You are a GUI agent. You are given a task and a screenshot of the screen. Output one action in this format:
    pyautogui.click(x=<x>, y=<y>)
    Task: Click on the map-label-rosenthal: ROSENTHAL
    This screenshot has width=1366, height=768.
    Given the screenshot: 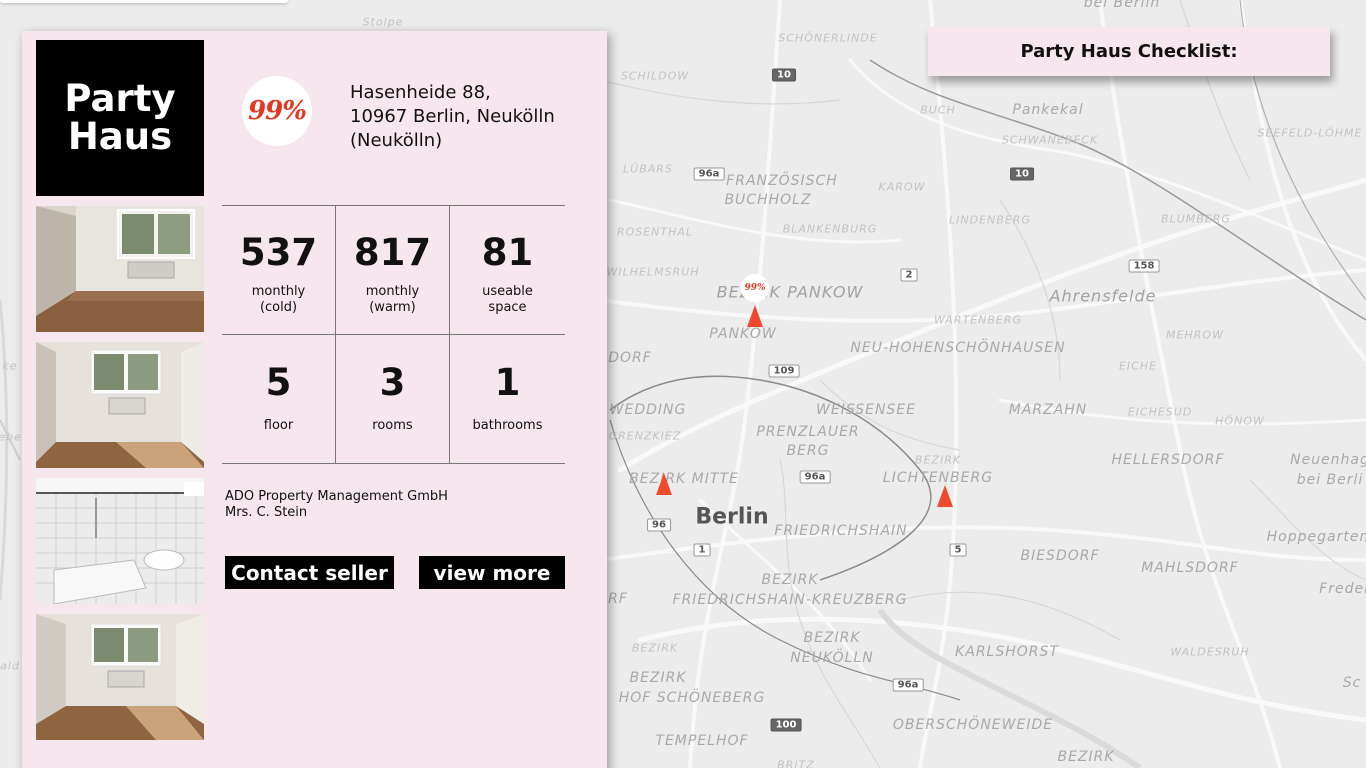 What is the action you would take?
    pyautogui.click(x=655, y=232)
    